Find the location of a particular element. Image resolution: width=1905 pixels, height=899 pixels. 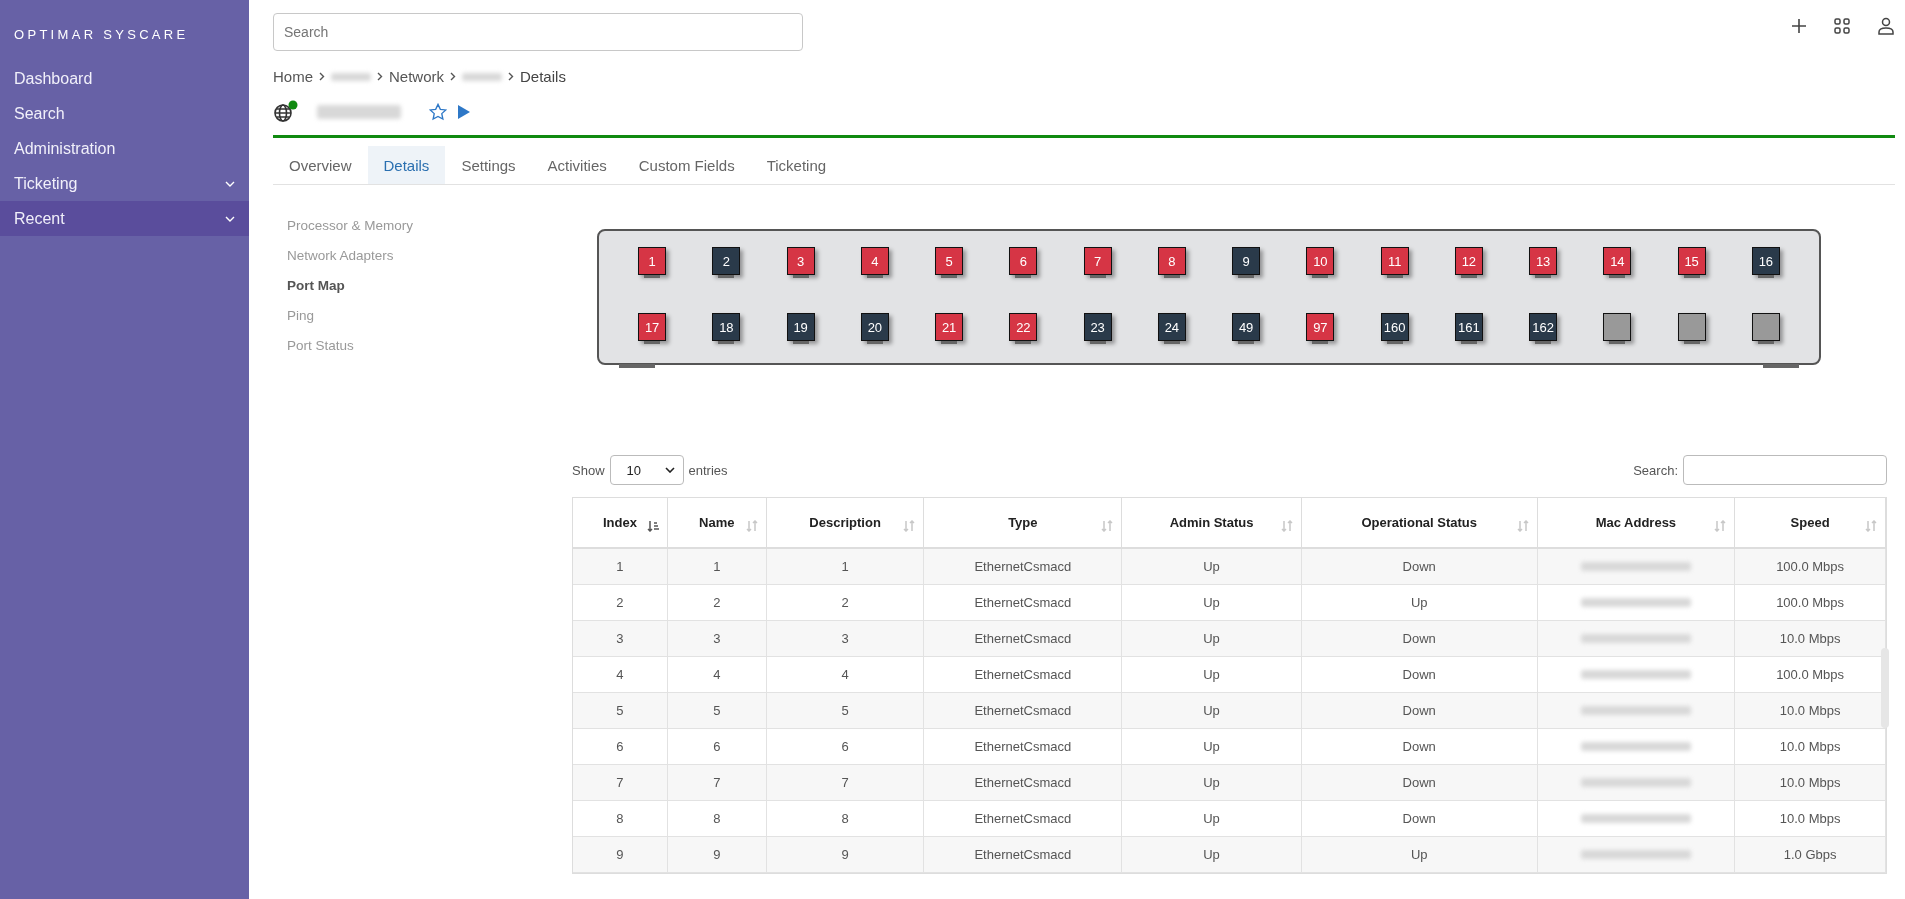

column-header: Index is located at coordinates (620, 522).